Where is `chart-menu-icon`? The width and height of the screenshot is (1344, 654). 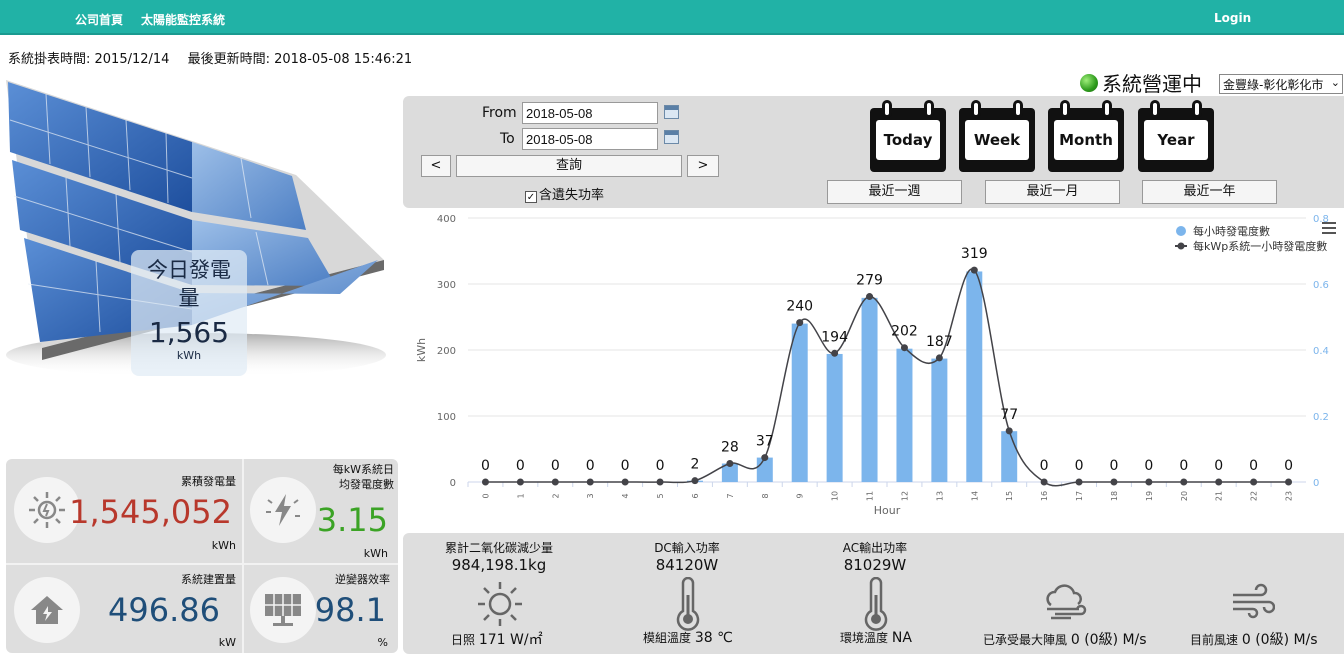
chart-menu-icon is located at coordinates (1329, 229).